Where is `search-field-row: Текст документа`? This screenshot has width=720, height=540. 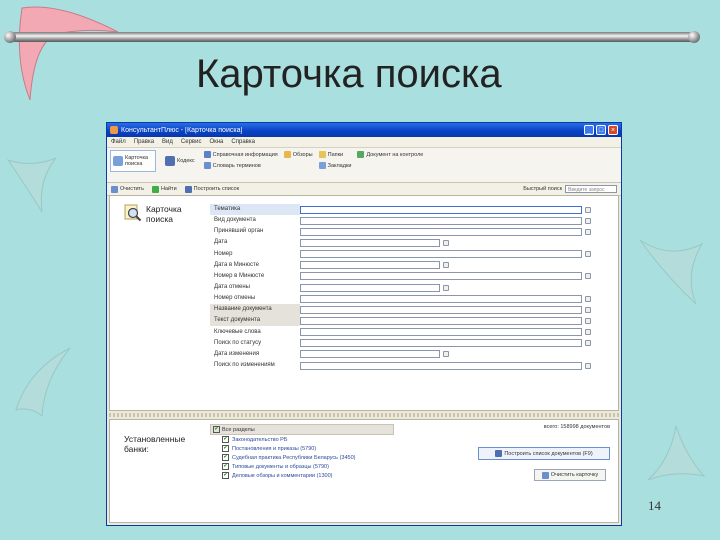 search-field-row: Текст документа is located at coordinates (405, 321).